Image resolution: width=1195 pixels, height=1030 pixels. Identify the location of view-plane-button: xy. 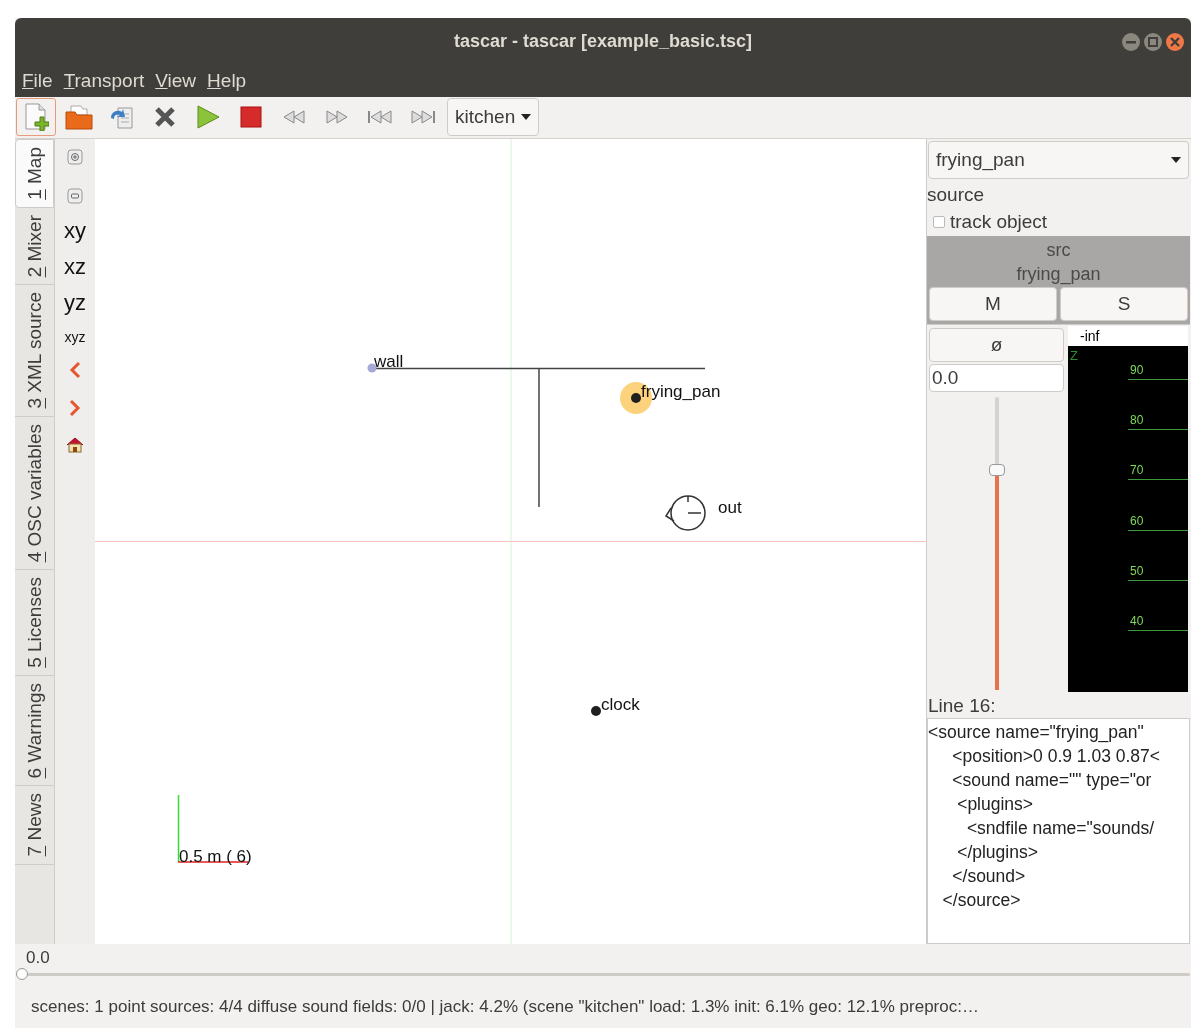
(75, 230).